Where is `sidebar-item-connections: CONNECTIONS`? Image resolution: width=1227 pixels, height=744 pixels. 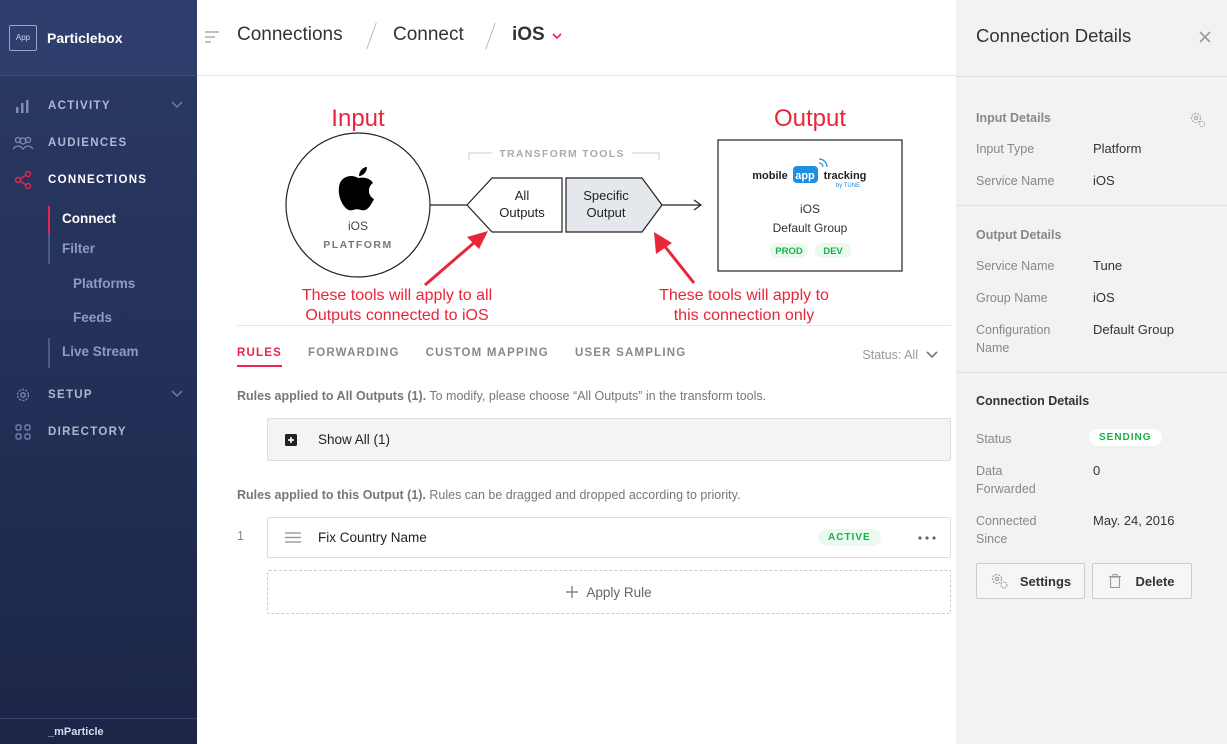
sidebar-item-connections: CONNECTIONS is located at coordinates (98, 179).